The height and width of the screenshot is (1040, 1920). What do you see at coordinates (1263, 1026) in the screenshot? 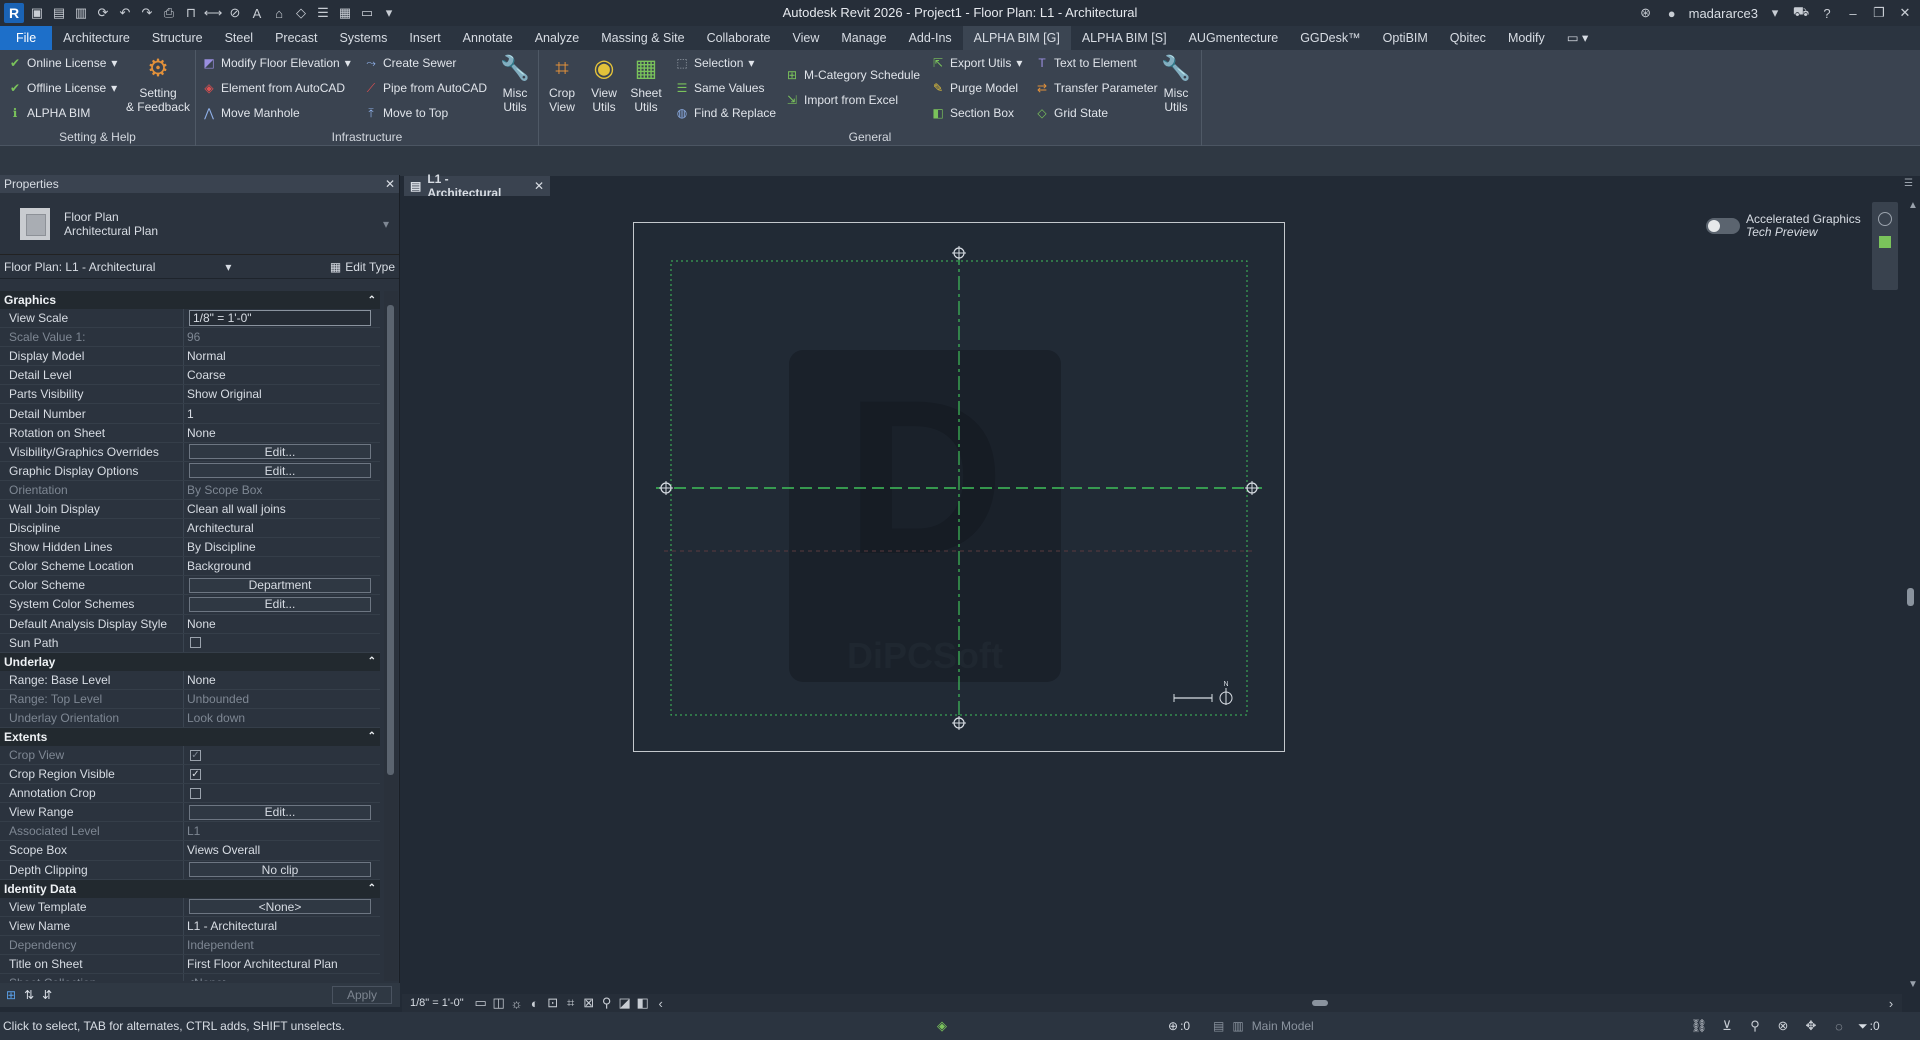
I see `design-options: ▤ ▥ Main Model` at bounding box center [1263, 1026].